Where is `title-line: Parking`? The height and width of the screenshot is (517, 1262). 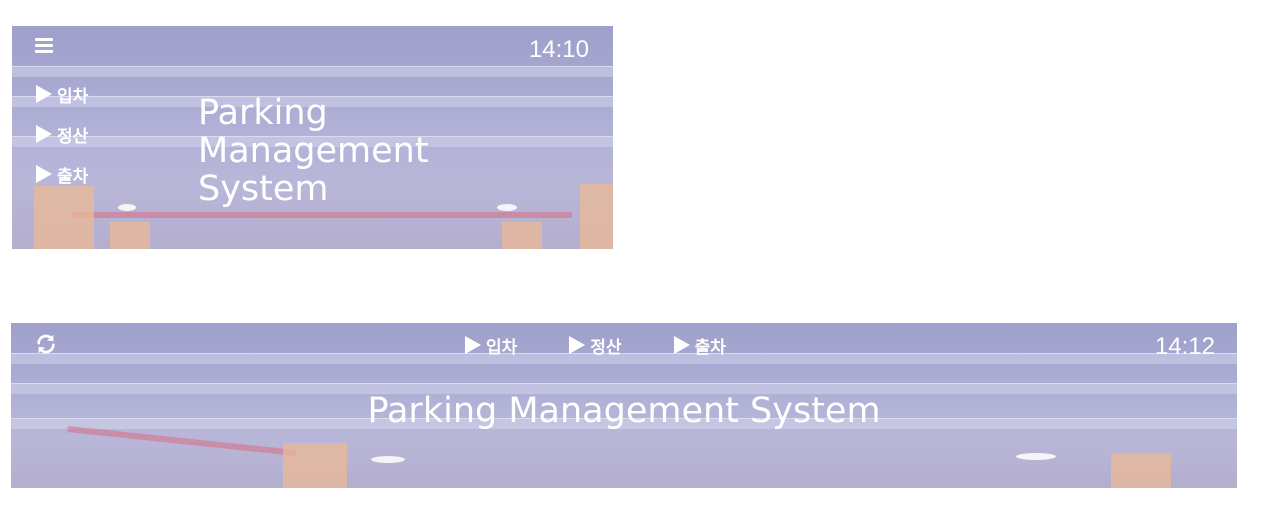
title-line: Parking is located at coordinates (263, 113).